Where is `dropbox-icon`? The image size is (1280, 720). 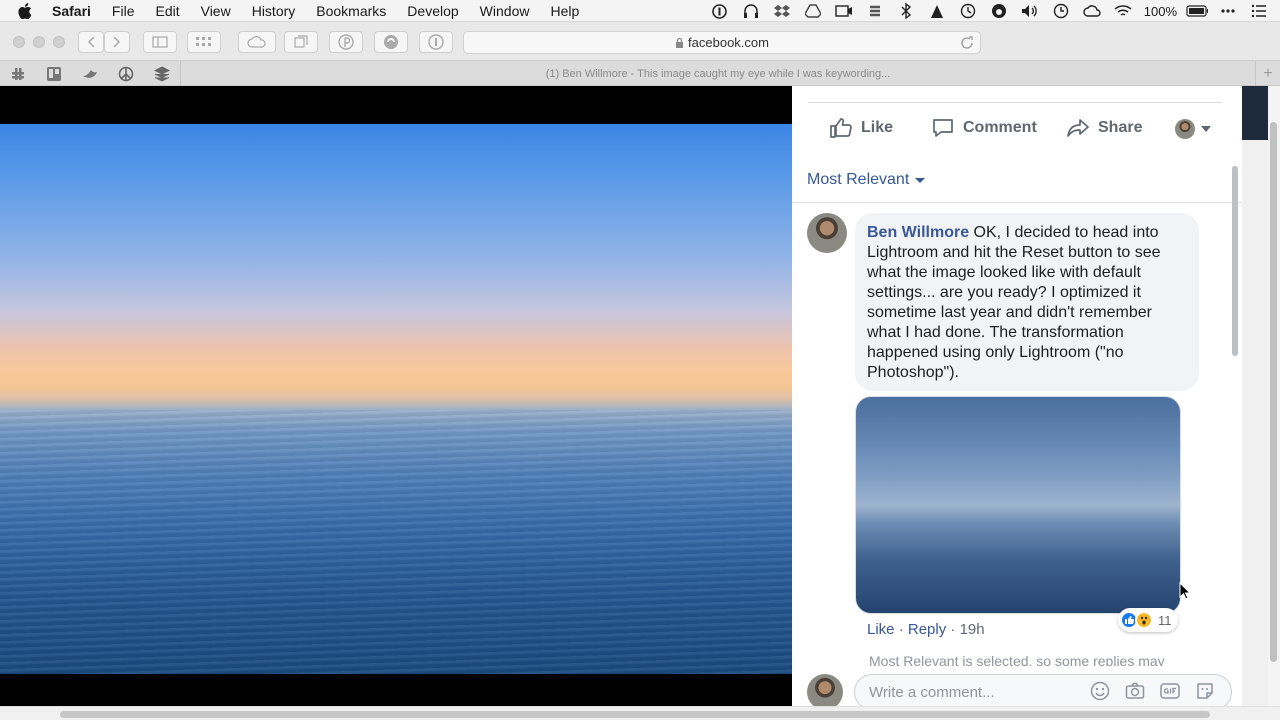
dropbox-icon is located at coordinates (782, 11).